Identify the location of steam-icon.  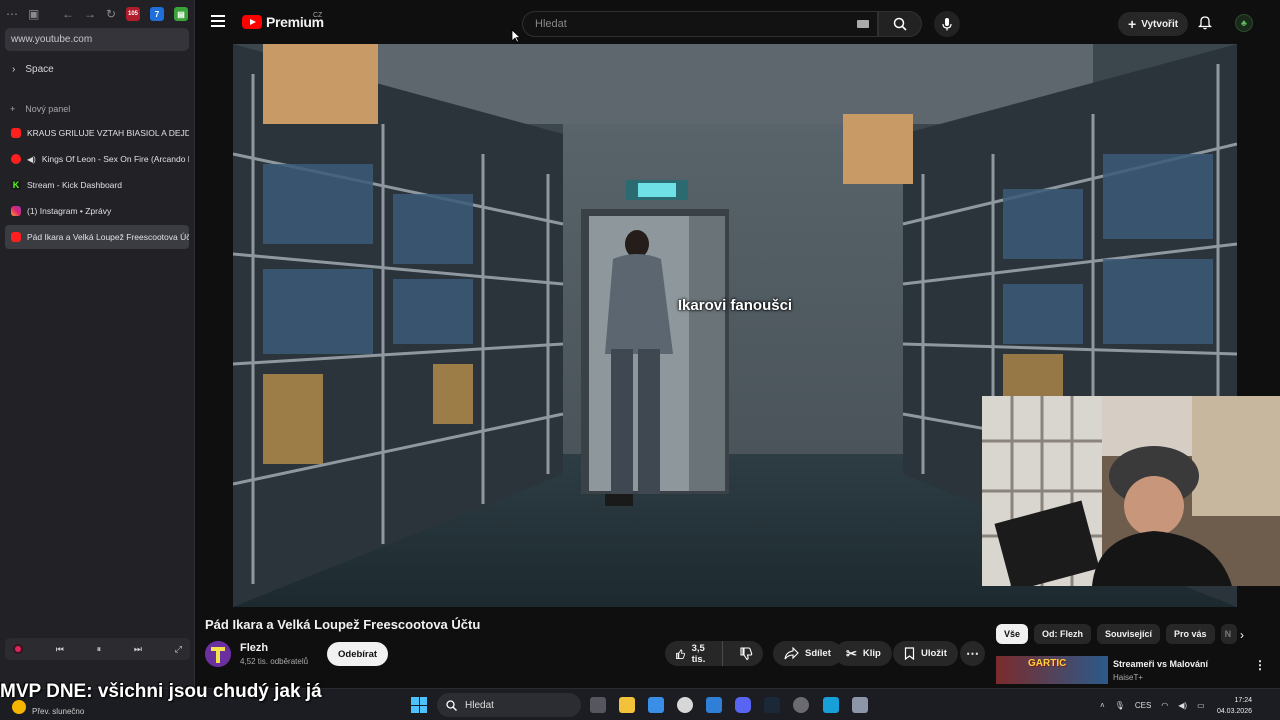
(772, 705).